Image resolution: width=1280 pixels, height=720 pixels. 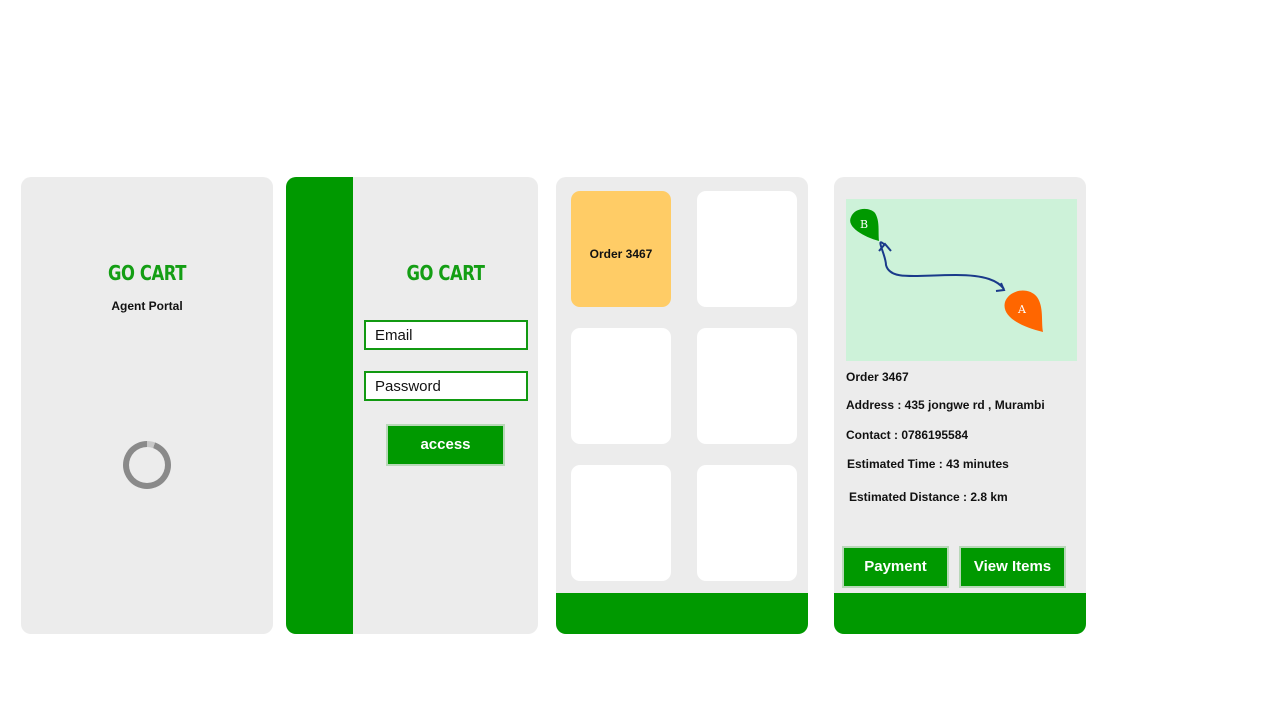 What do you see at coordinates (319, 405) in the screenshot?
I see `login-side-bar` at bounding box center [319, 405].